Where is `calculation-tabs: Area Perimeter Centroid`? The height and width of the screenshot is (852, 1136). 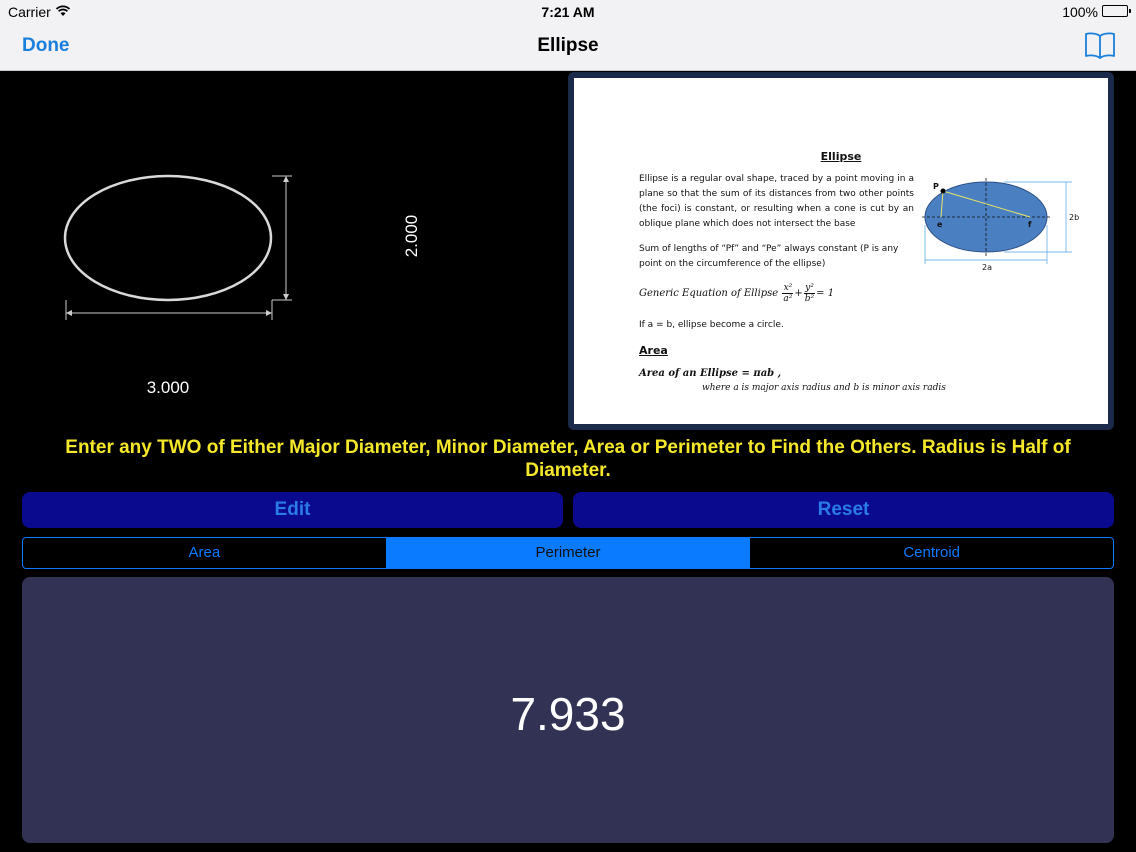 calculation-tabs: Area Perimeter Centroid is located at coordinates (568, 553).